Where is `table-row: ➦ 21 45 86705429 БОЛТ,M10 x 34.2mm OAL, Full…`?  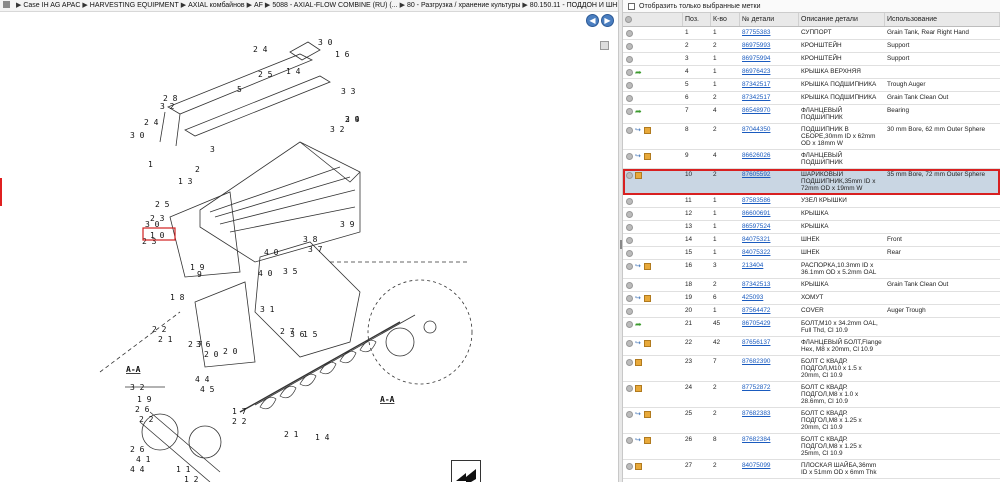
table-row: ➦ 21 45 86705429 БОЛТ,M10 x 34.2mm OAL, Full… is located at coordinates (811, 327).